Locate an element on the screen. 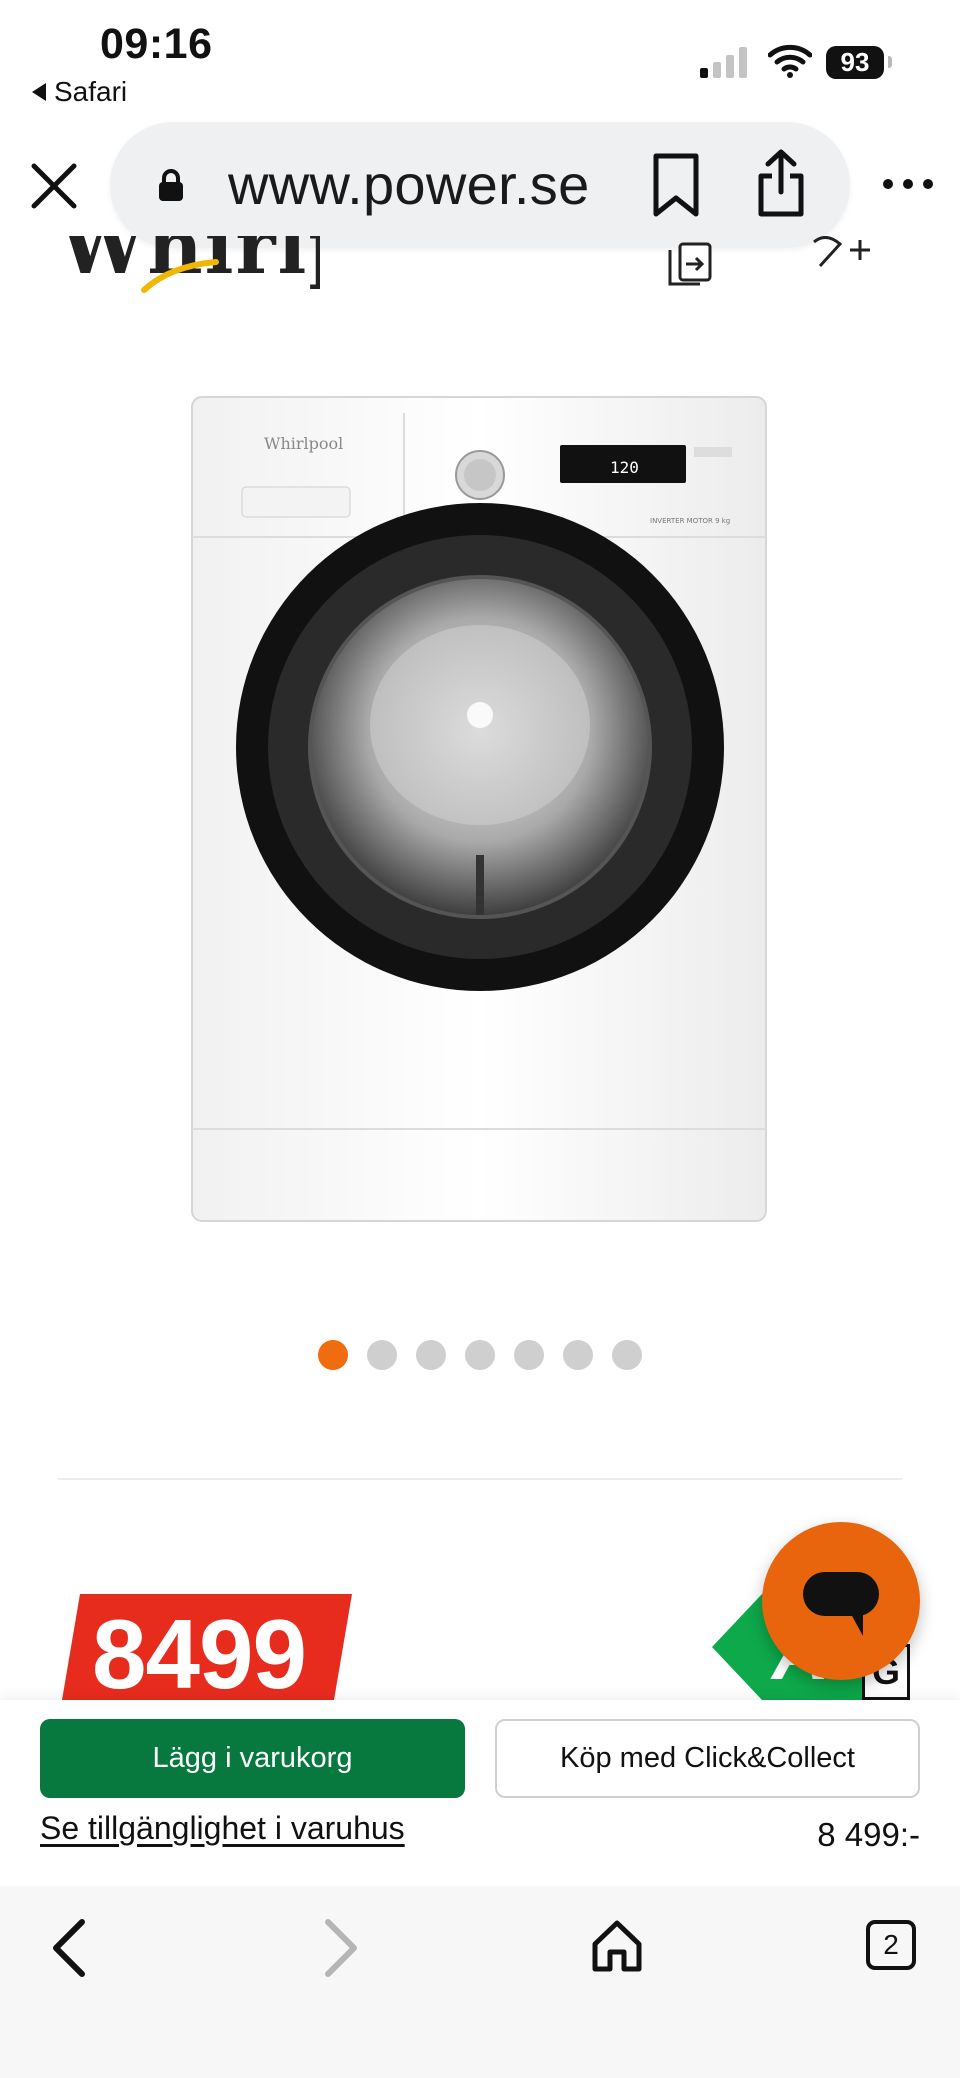  cellular-signal-icon is located at coordinates (723, 62).